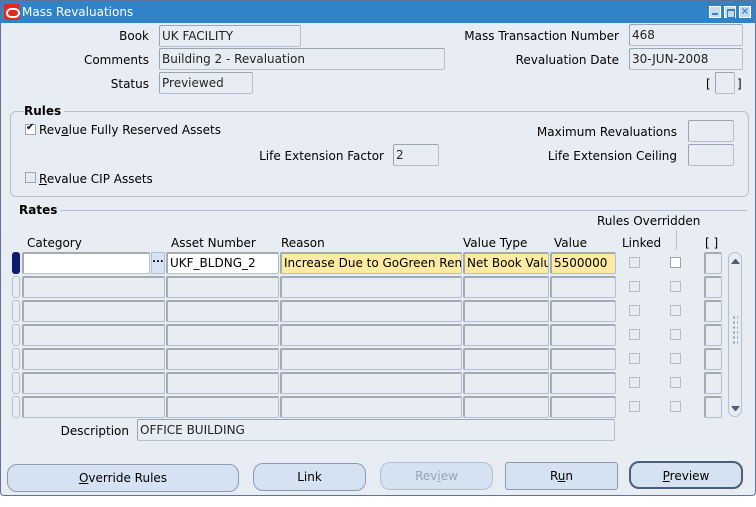  What do you see at coordinates (309, 477) in the screenshot?
I see `link-button: Link` at bounding box center [309, 477].